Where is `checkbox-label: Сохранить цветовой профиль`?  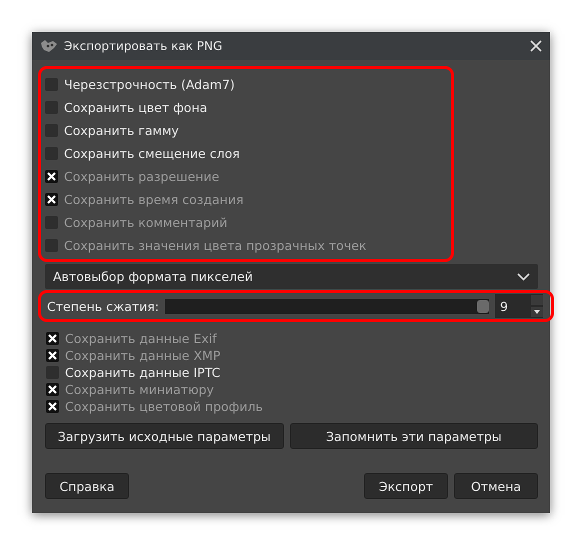 checkbox-label: Сохранить цветовой профиль is located at coordinates (164, 406).